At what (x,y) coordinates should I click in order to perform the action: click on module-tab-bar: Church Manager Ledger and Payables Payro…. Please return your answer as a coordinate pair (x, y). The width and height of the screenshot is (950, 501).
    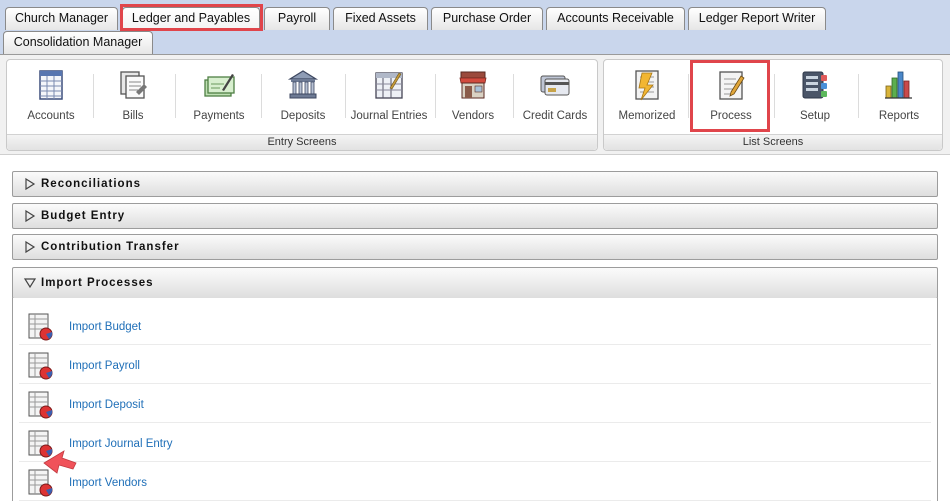
    Looking at the image, I should click on (475, 27).